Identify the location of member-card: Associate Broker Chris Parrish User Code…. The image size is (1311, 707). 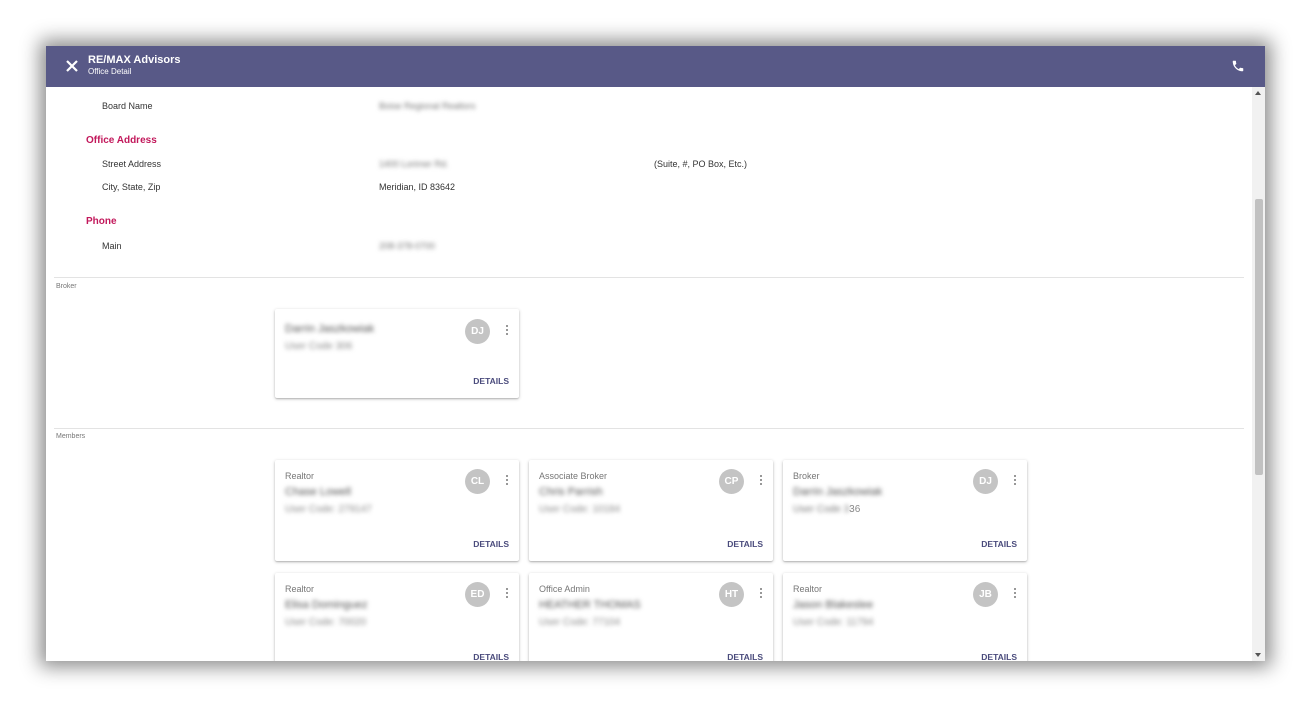
(651, 510).